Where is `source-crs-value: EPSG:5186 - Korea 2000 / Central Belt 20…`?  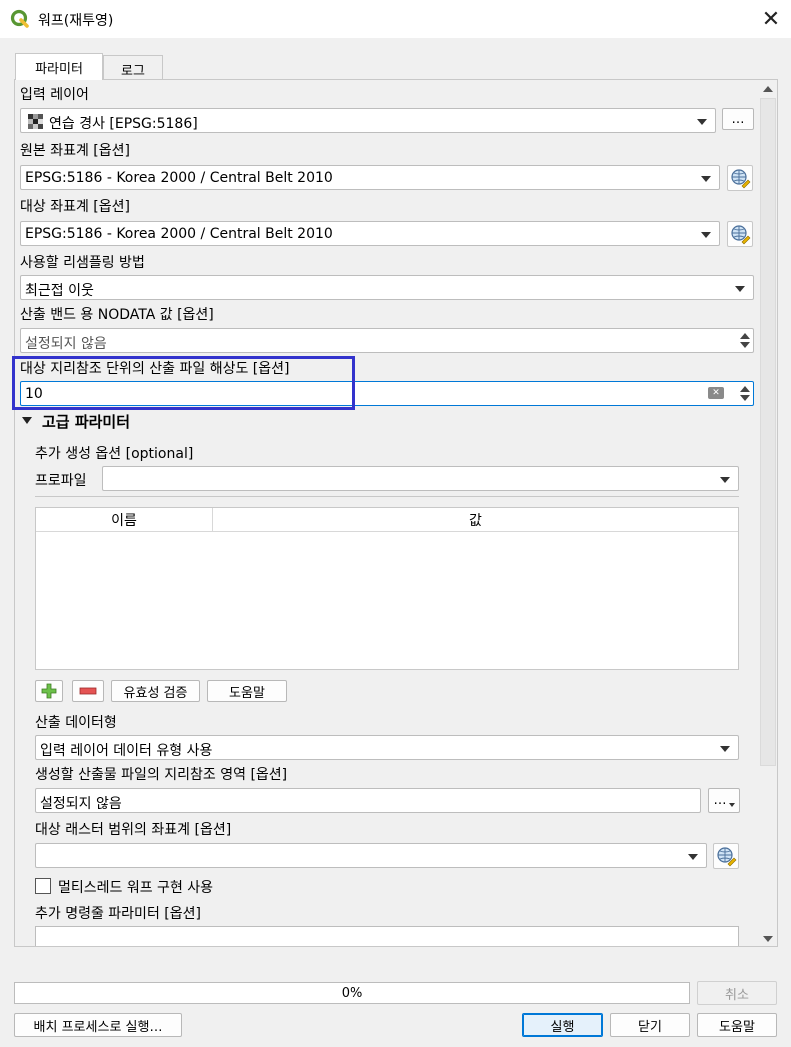
source-crs-value: EPSG:5186 - Korea 2000 / Central Belt 20… is located at coordinates (179, 178).